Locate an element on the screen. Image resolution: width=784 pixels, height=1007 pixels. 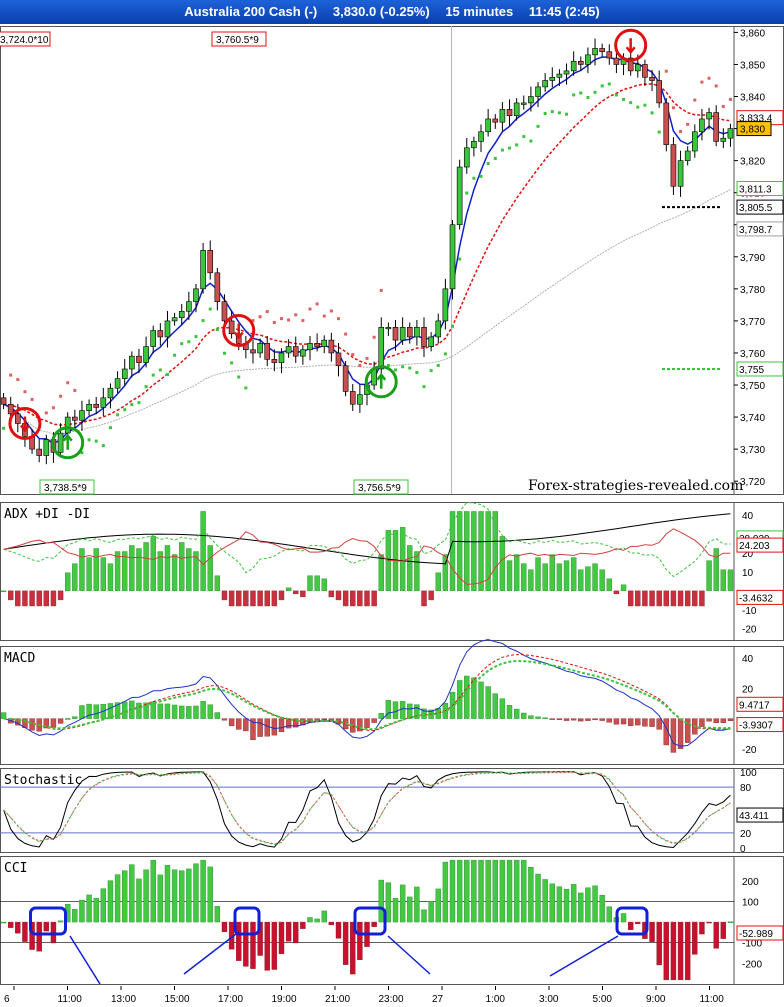
time-axis-label: 17:00 is located at coordinates (230, 999).